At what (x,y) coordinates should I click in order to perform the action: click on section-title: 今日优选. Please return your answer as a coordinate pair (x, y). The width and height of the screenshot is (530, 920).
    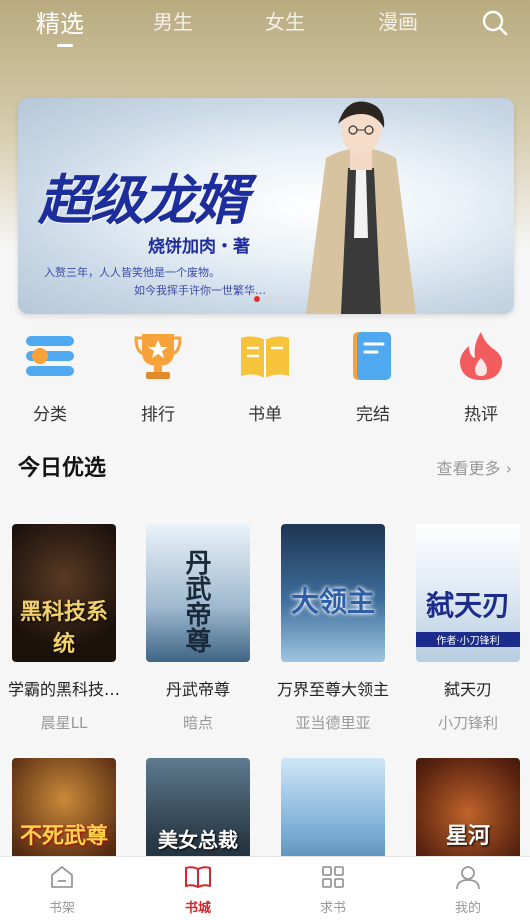
    Looking at the image, I should click on (62, 468).